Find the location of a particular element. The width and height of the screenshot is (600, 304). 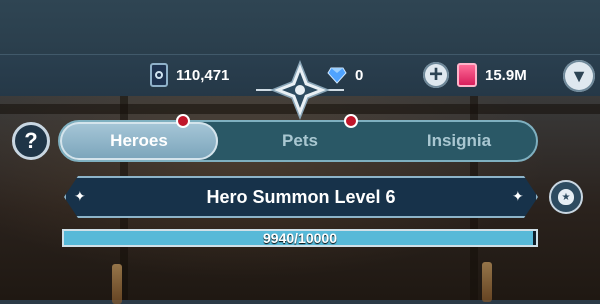

tab-label: Heroes is located at coordinates (139, 140).